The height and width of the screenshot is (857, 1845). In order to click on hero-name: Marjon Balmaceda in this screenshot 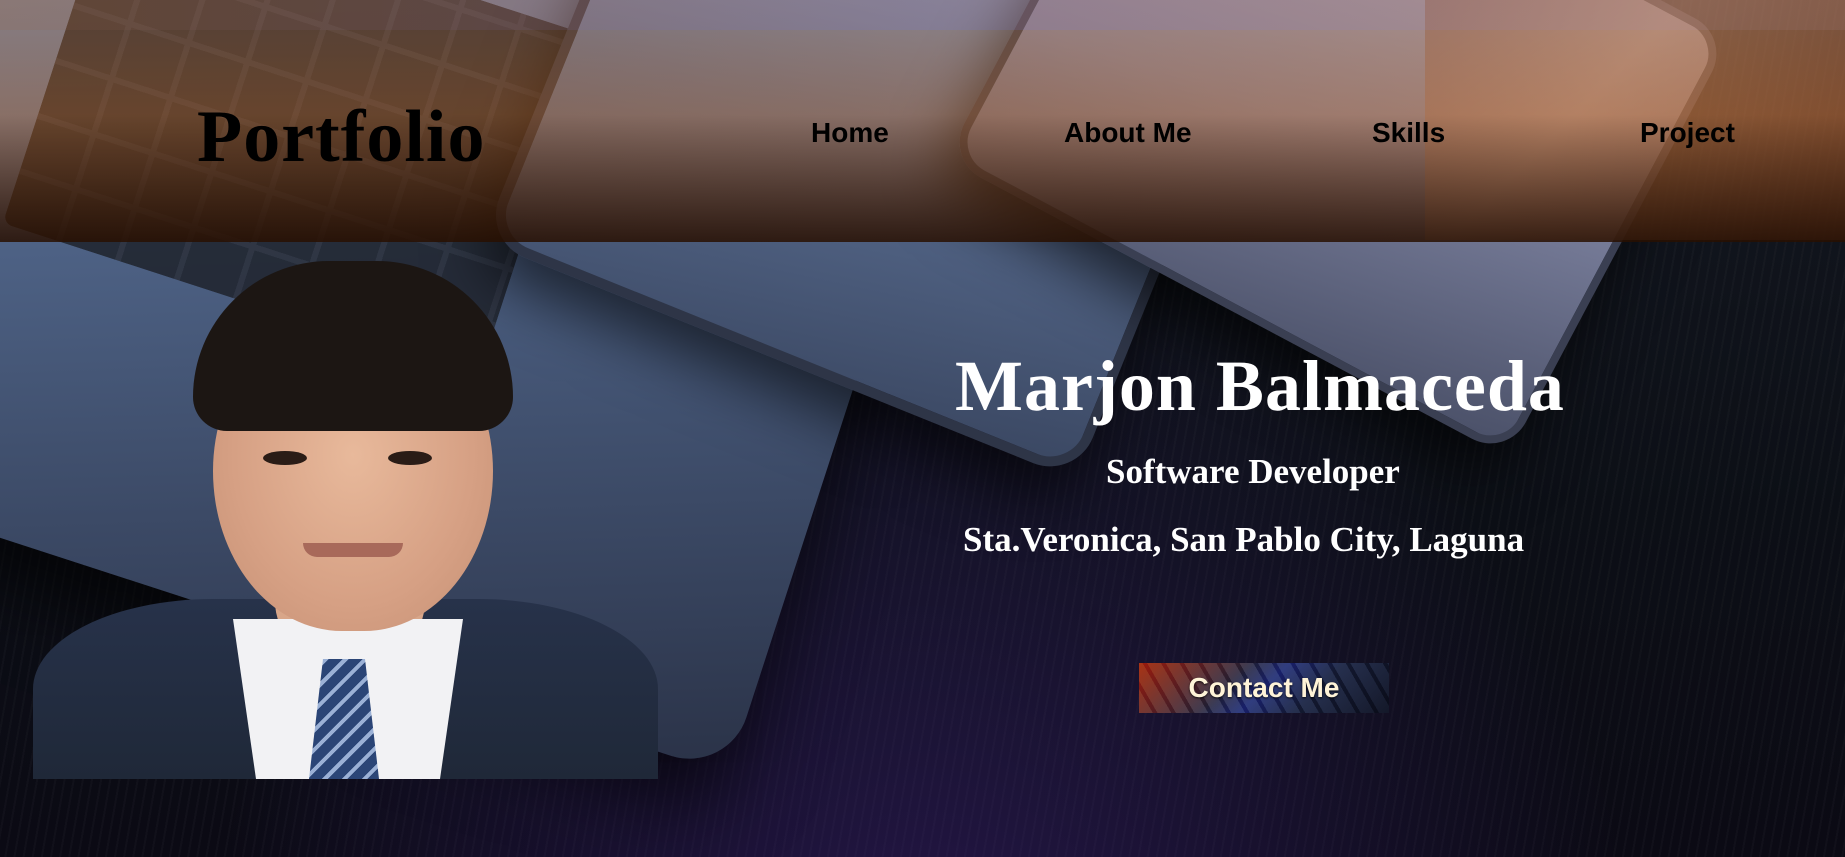, I will do `click(1260, 386)`.